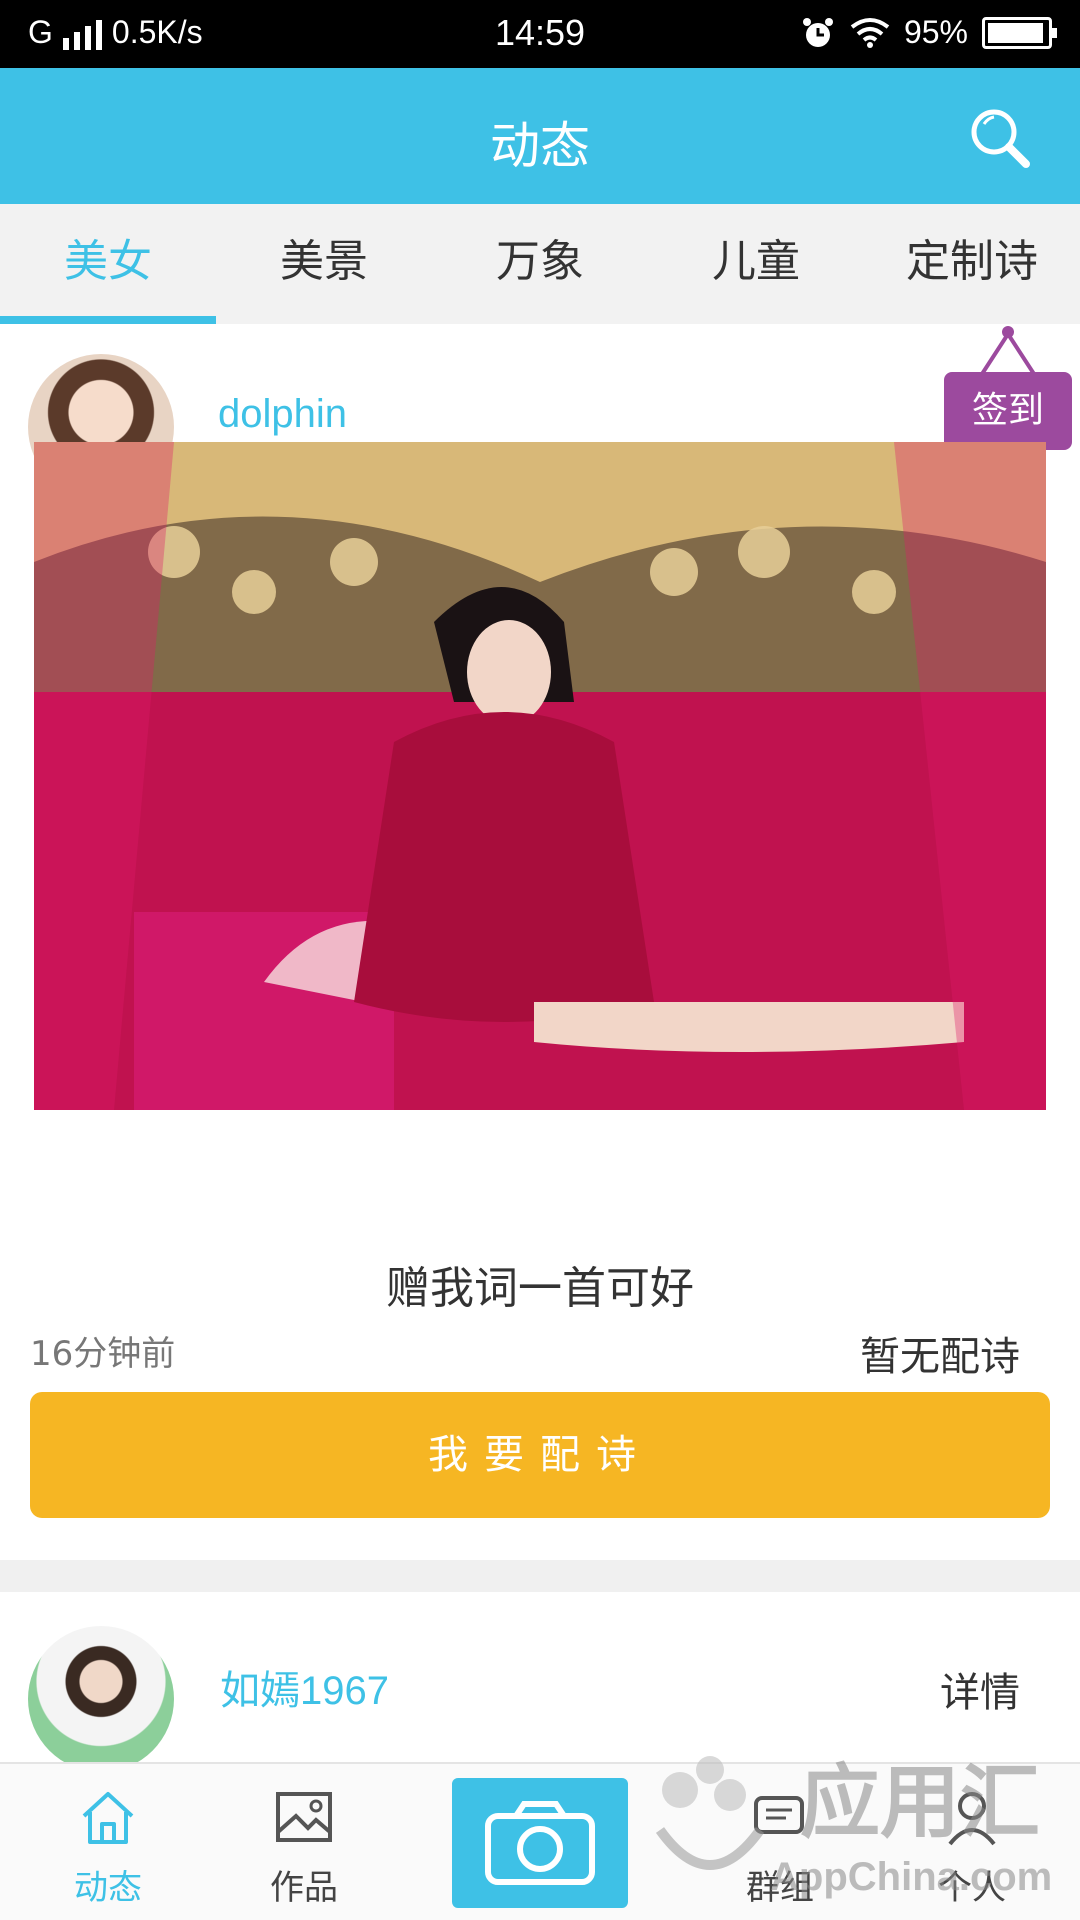 The image size is (1080, 1920). What do you see at coordinates (870, 32) in the screenshot?
I see `wifi-icon` at bounding box center [870, 32].